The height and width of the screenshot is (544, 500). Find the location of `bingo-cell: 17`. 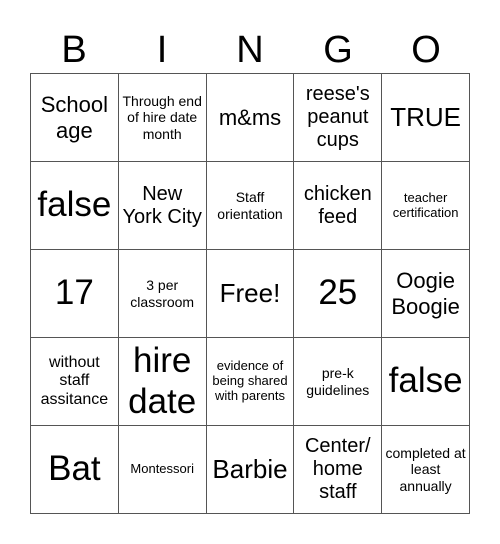

bingo-cell: 17 is located at coordinates (75, 294).